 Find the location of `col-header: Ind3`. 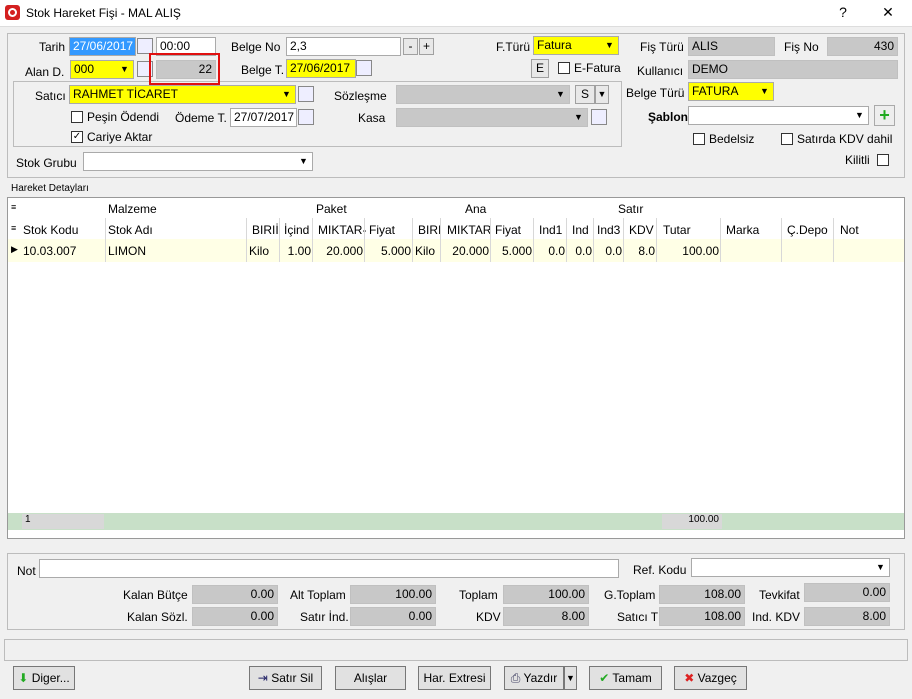

col-header: Ind3 is located at coordinates (608, 230).